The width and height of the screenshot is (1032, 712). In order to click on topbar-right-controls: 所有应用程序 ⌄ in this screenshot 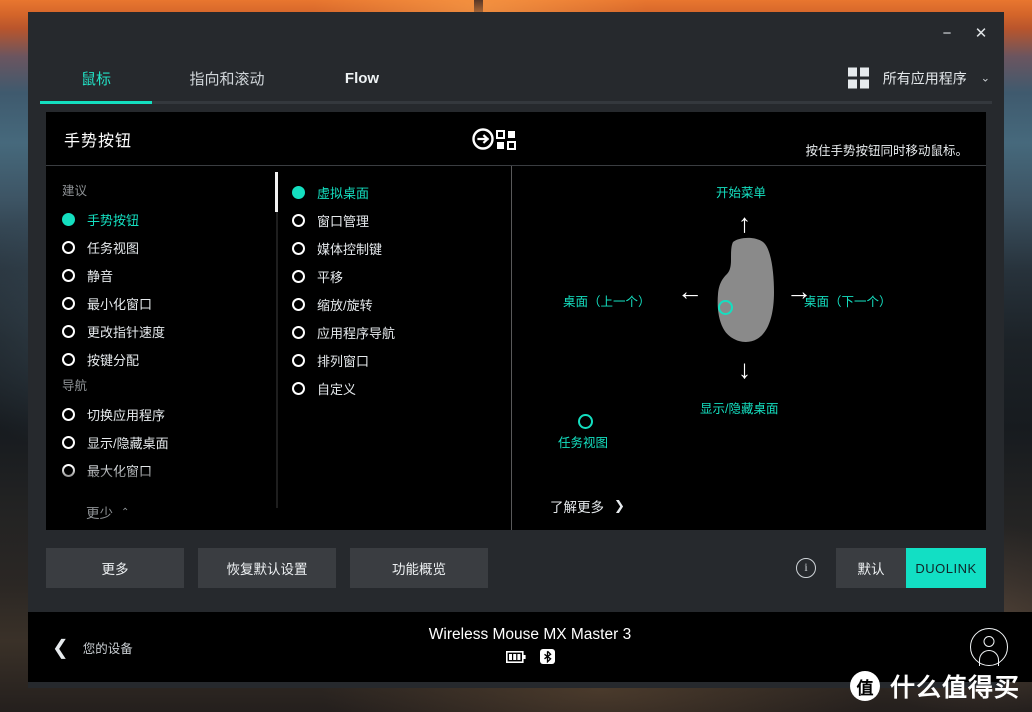, I will do `click(918, 78)`.